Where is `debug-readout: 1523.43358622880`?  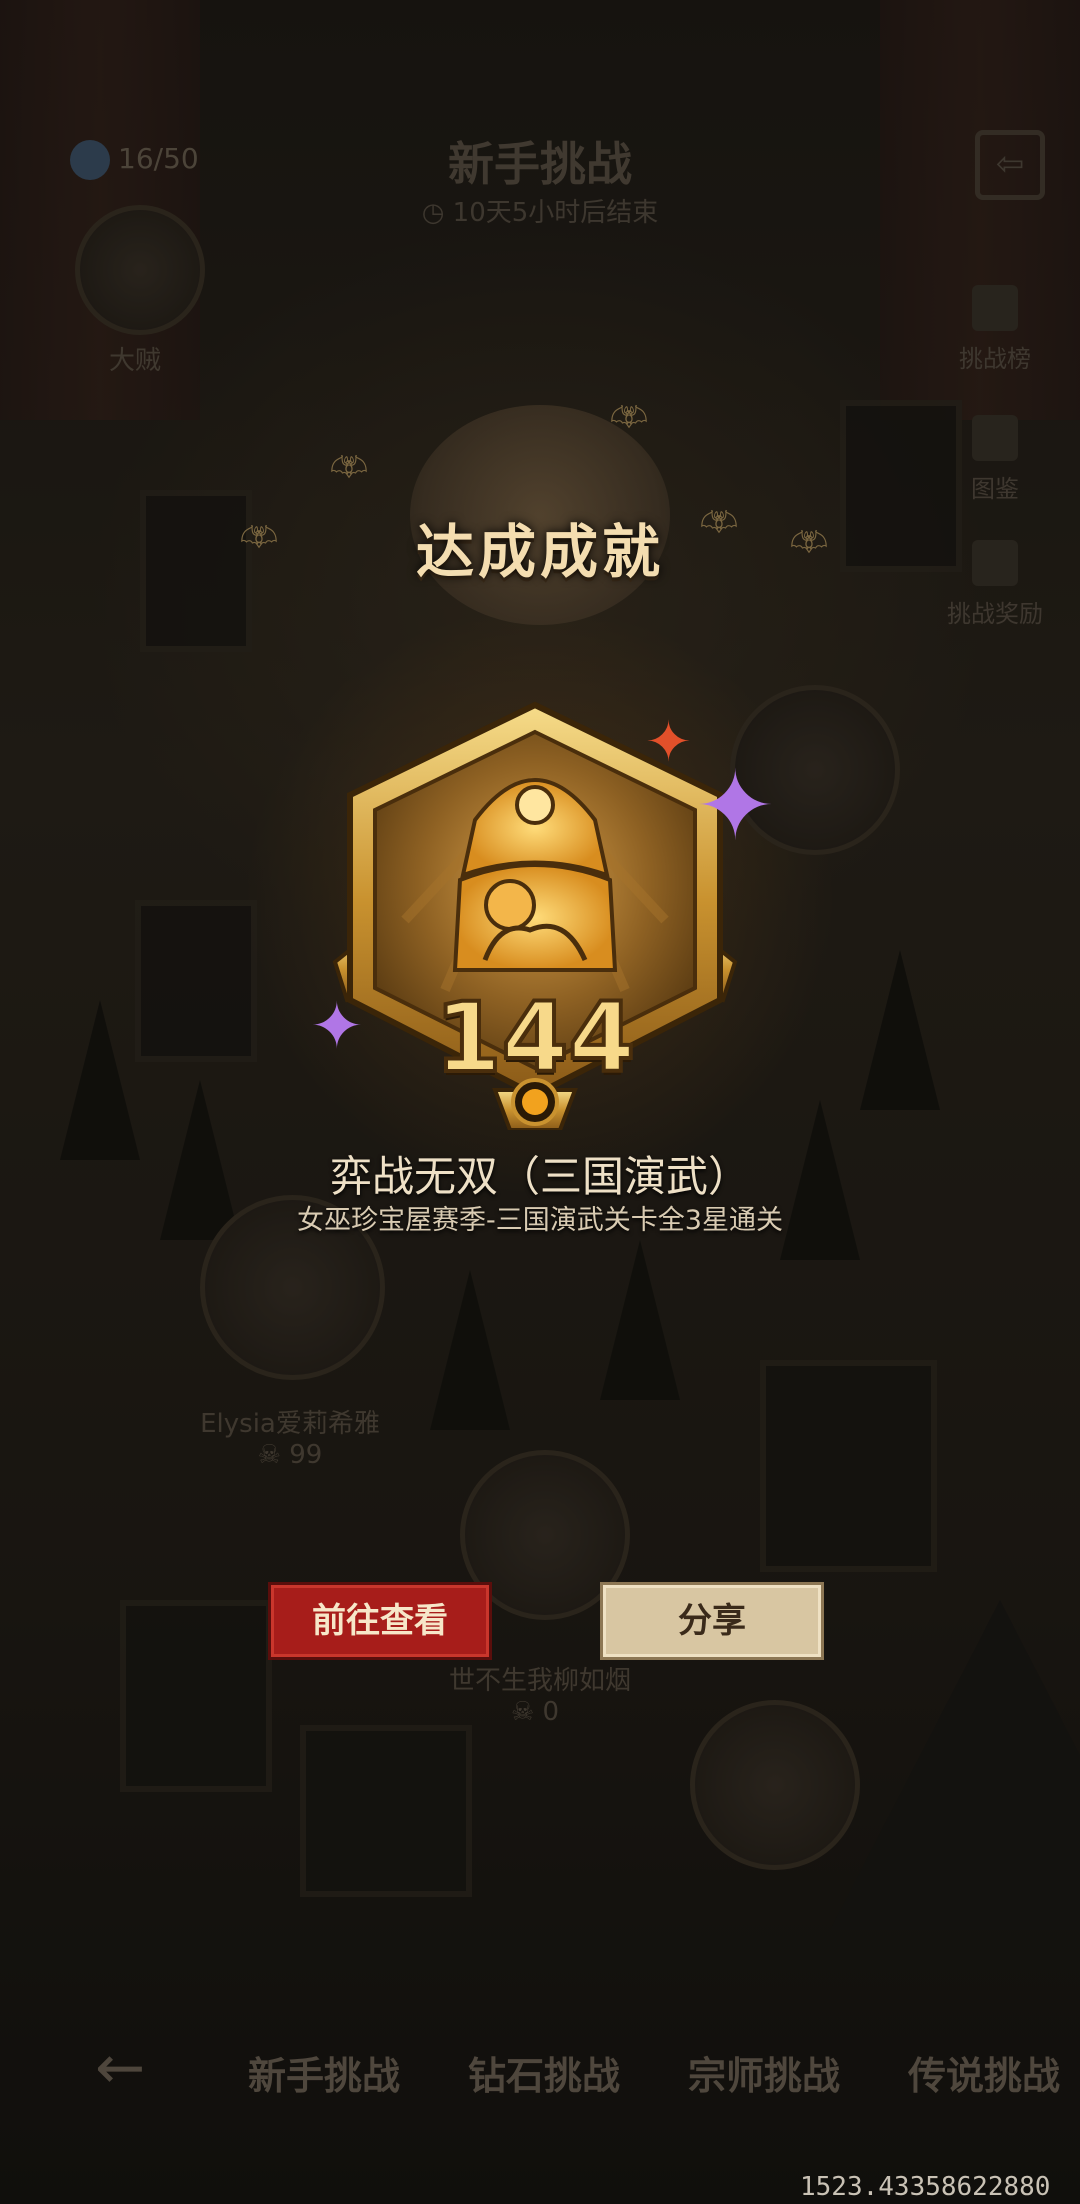
debug-readout: 1523.43358622880 is located at coordinates (925, 2187).